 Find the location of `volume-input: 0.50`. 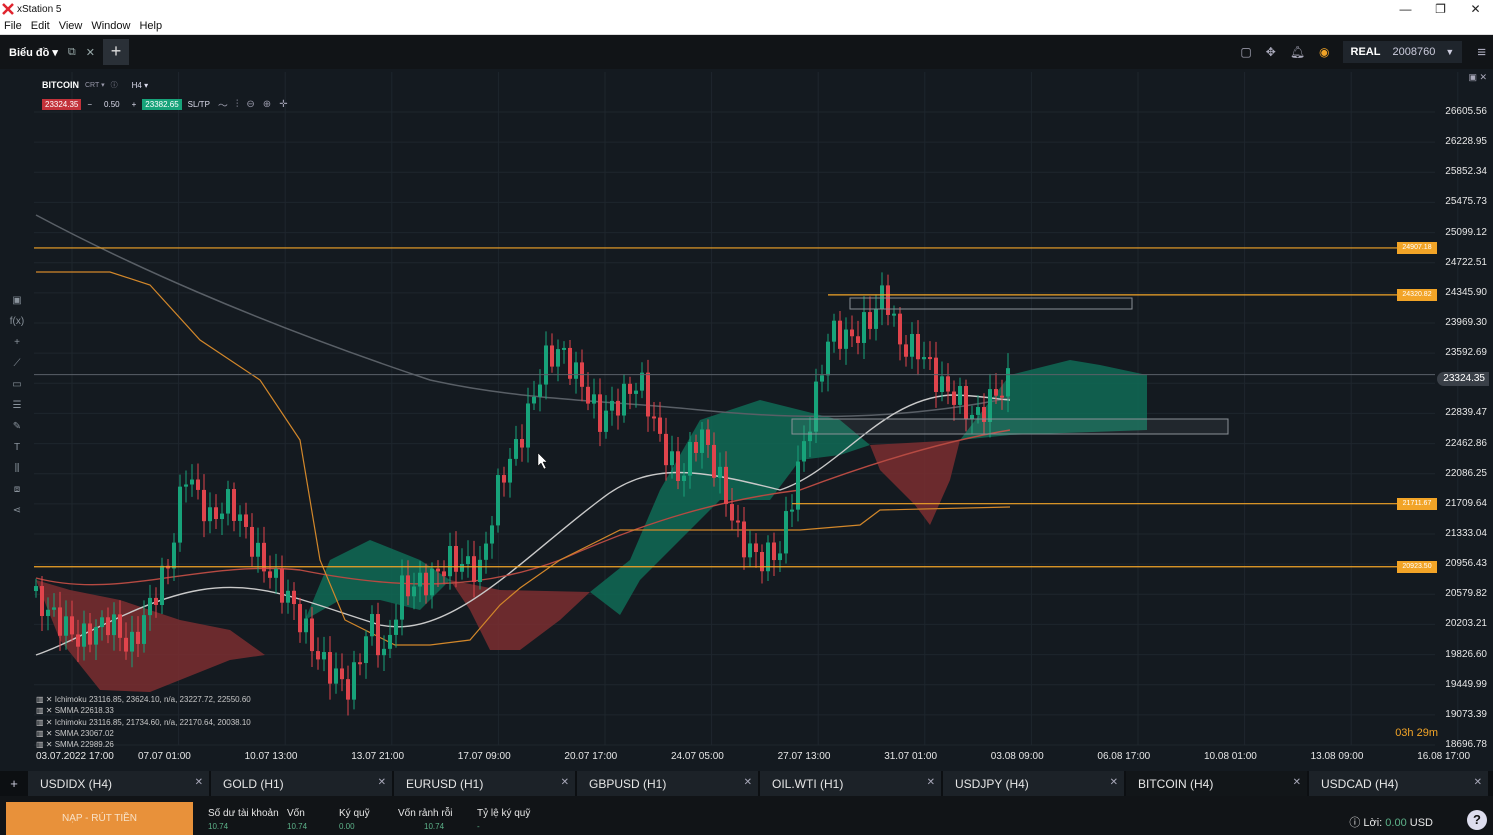

volume-input: 0.50 is located at coordinates (112, 104).